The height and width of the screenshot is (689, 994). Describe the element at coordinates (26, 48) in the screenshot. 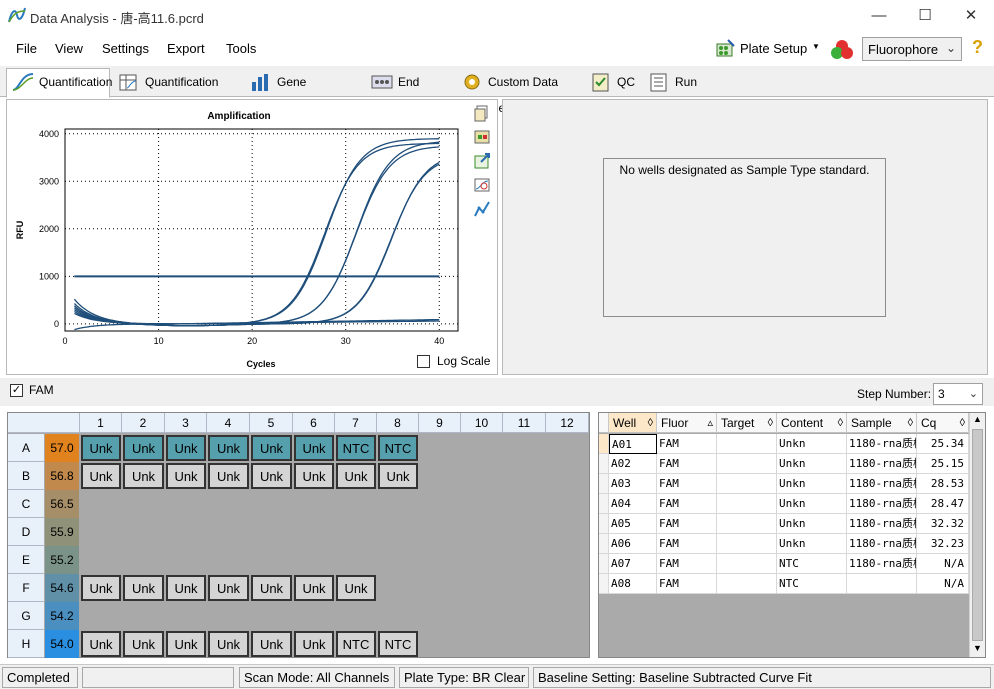

I see `menu-file: File` at that location.